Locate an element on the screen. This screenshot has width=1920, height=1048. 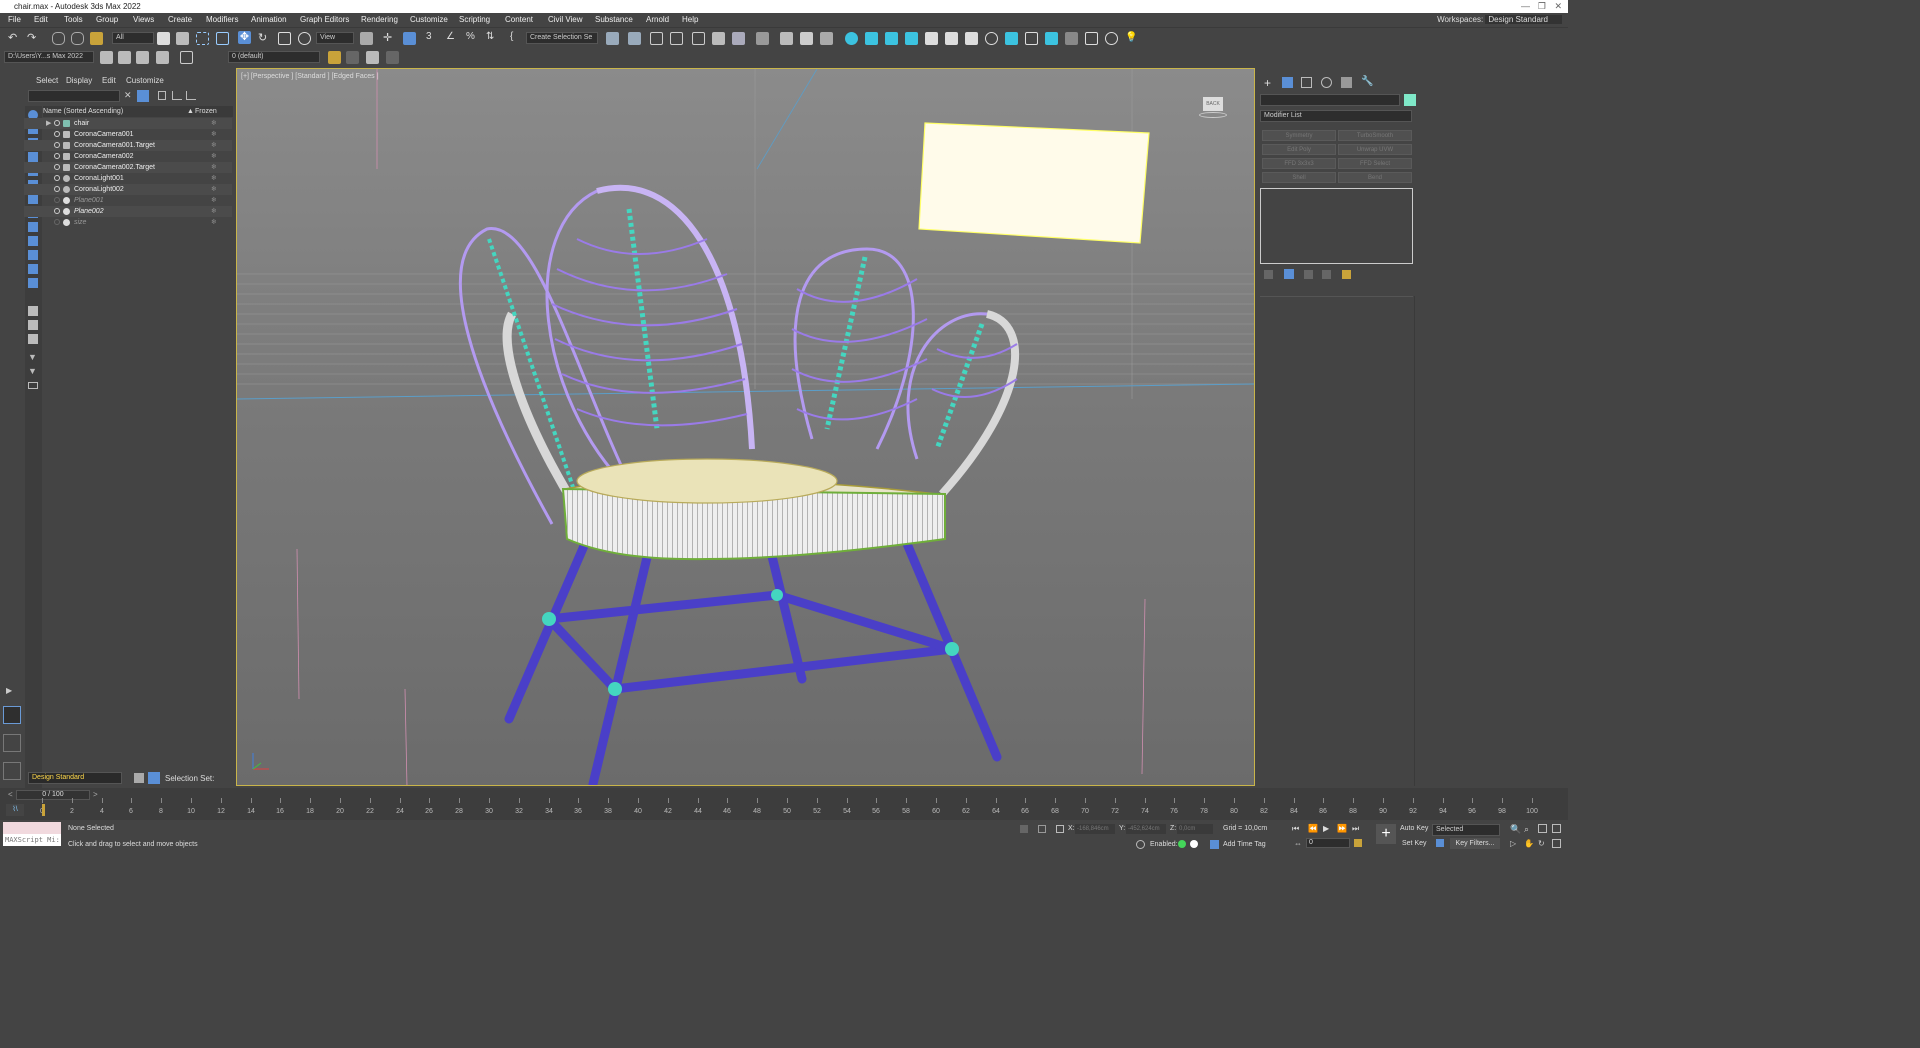
viewport-layout-icon is located at coordinates (12, 715).